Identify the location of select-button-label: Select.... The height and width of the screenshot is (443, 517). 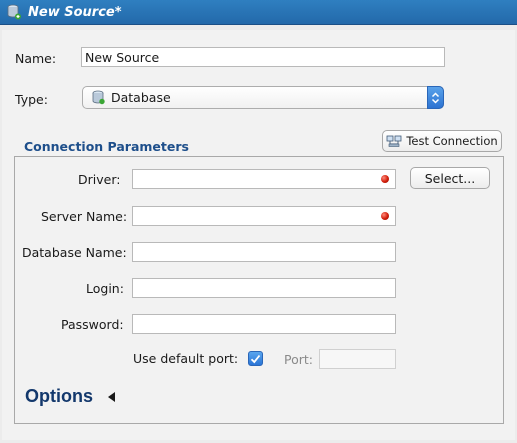
(450, 178).